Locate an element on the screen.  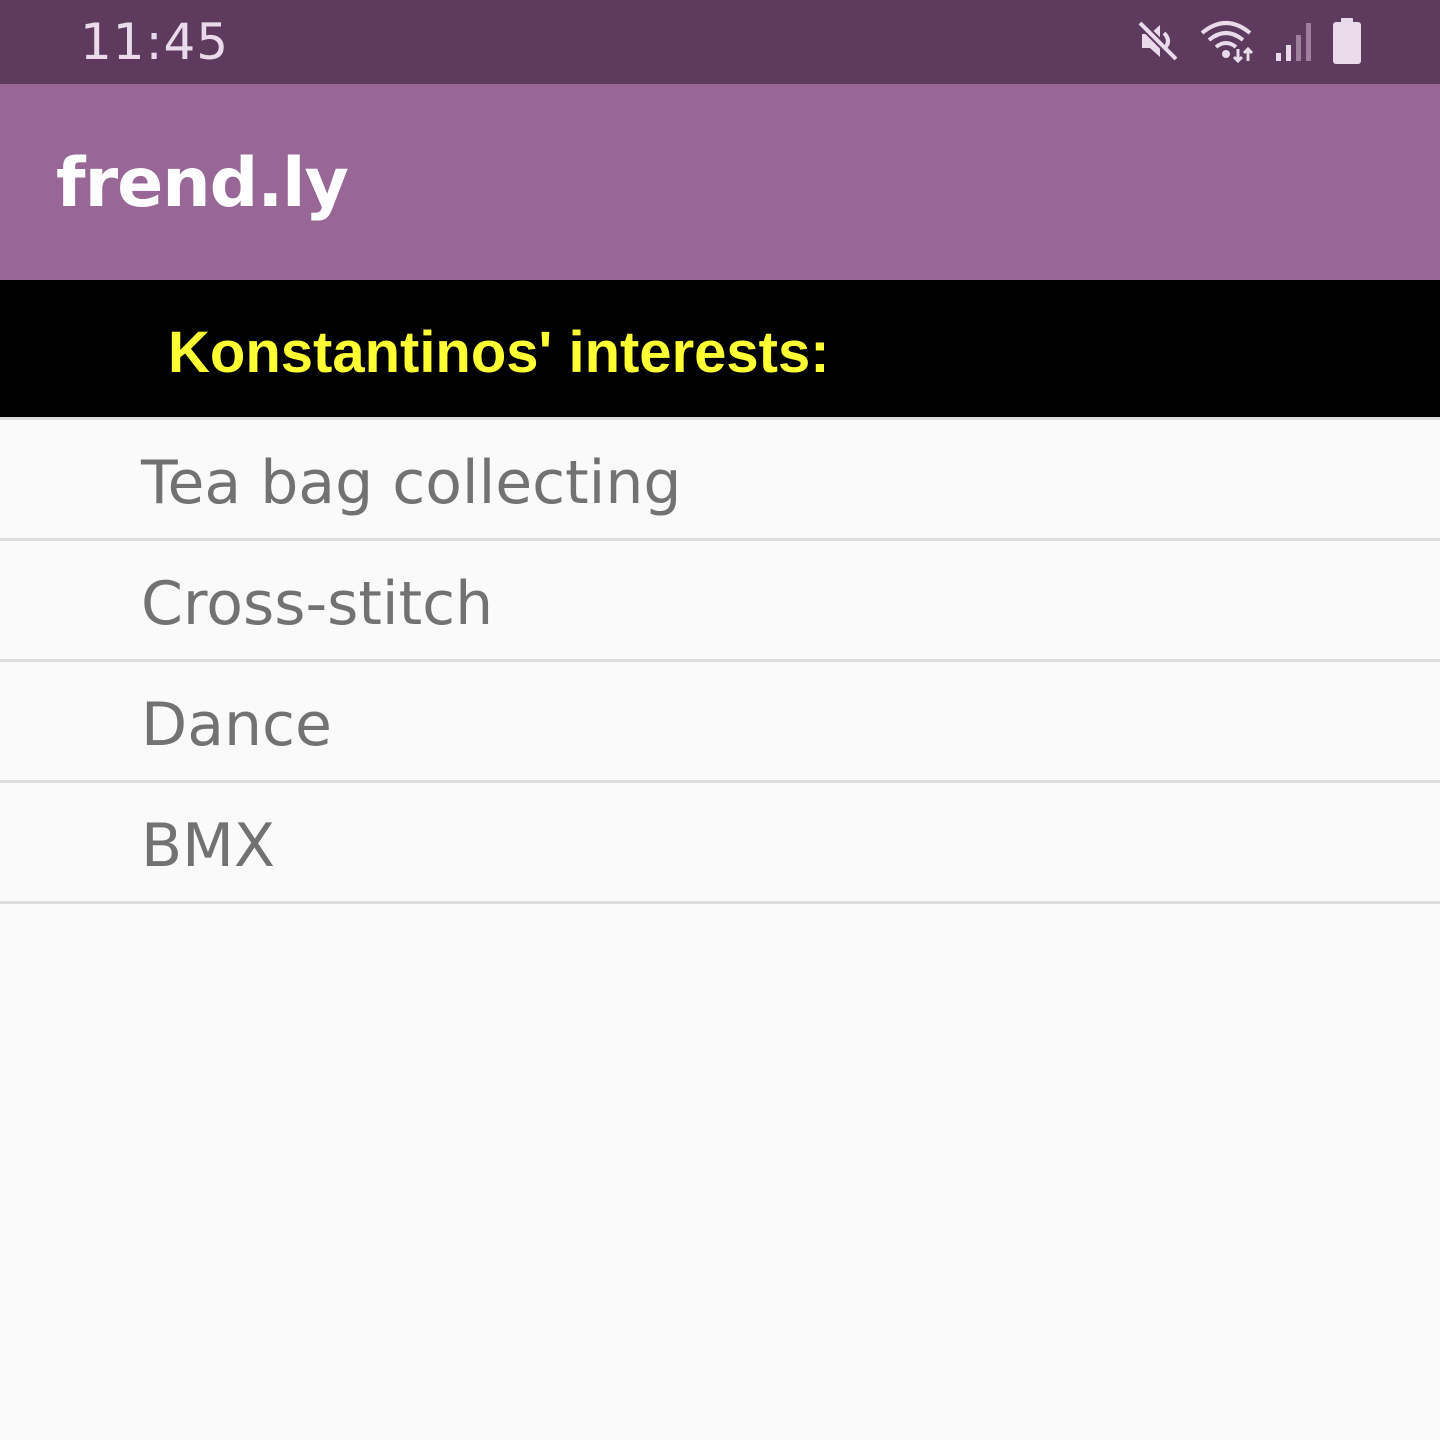
app-title: frend.ly is located at coordinates (202, 183).